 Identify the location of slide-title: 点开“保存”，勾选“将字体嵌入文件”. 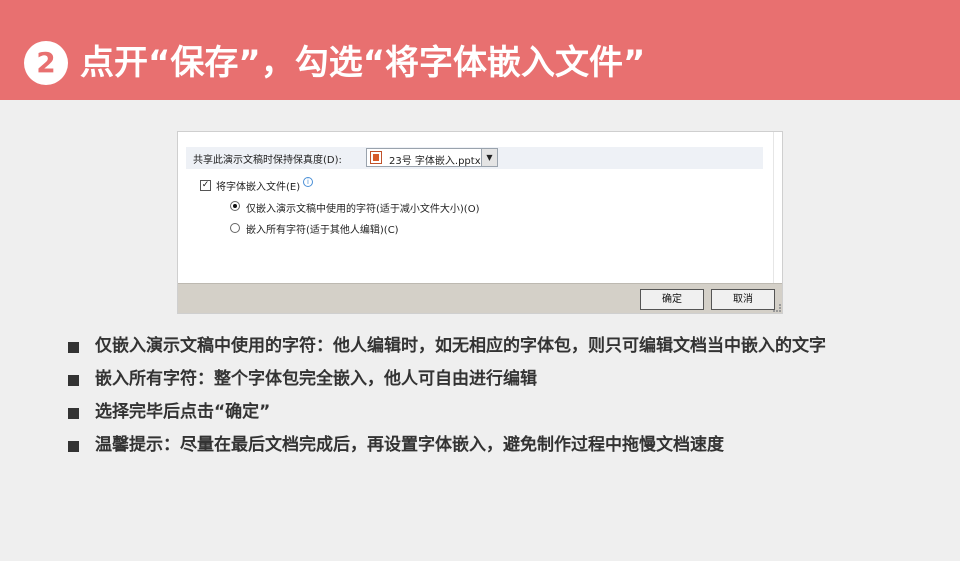
(363, 63).